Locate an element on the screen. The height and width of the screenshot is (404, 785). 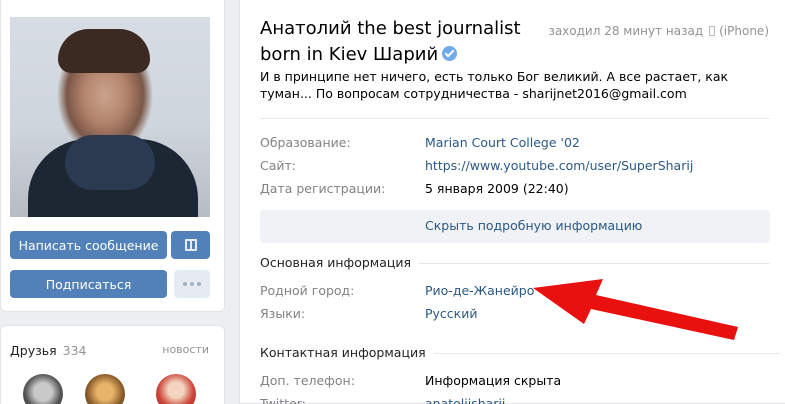
mobile-phone-icon is located at coordinates (712, 31).